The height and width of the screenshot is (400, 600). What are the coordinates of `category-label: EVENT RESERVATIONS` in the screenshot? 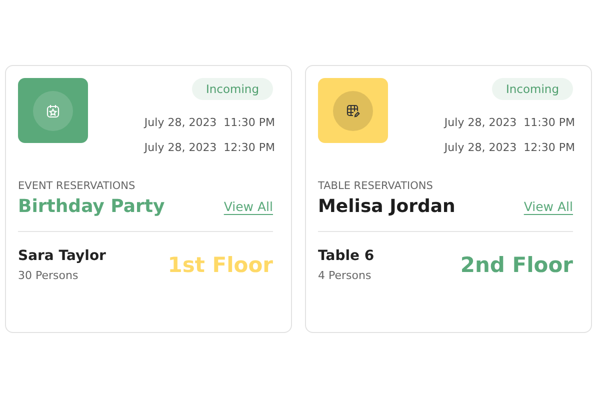 It's located at (77, 186).